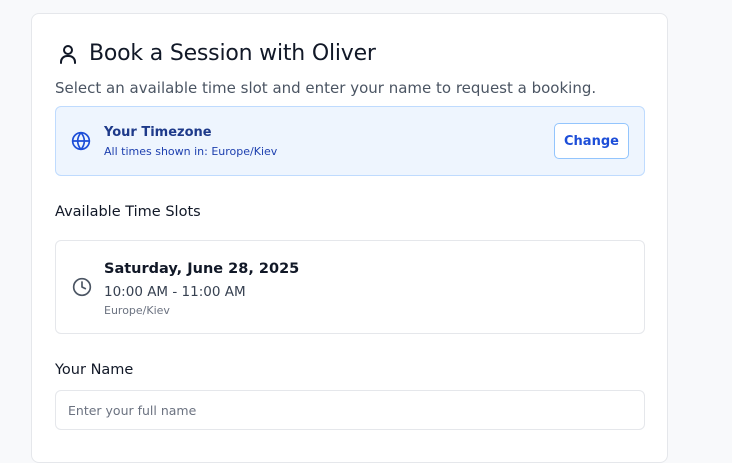 This screenshot has height=463, width=732. What do you see at coordinates (81, 143) in the screenshot?
I see `globe-icon` at bounding box center [81, 143].